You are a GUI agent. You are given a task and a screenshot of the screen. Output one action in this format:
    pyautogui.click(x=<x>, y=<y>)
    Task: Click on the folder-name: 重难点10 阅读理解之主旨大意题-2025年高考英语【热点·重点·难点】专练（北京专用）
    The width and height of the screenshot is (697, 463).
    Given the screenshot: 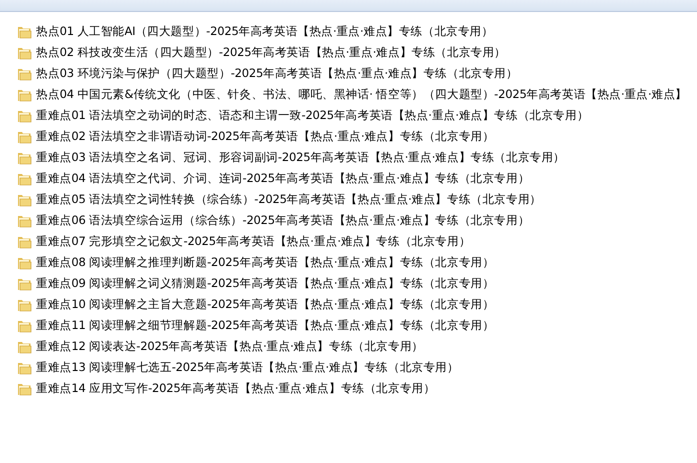 What is the action you would take?
    pyautogui.click(x=265, y=304)
    